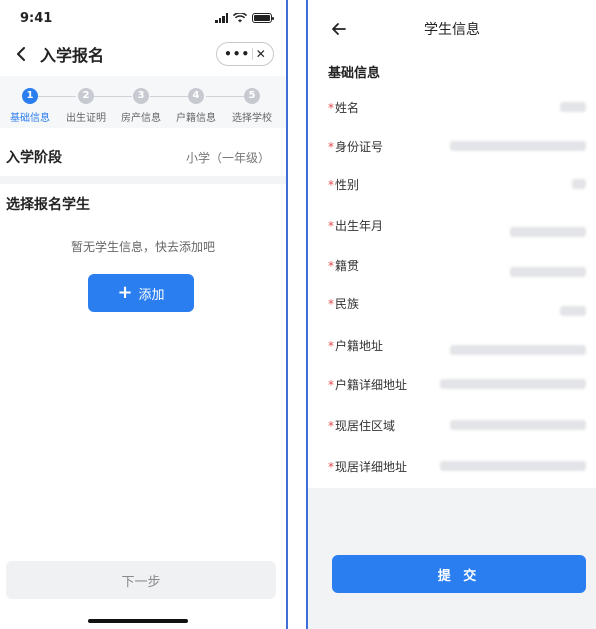  I want to click on step-number: 3, so click(141, 96).